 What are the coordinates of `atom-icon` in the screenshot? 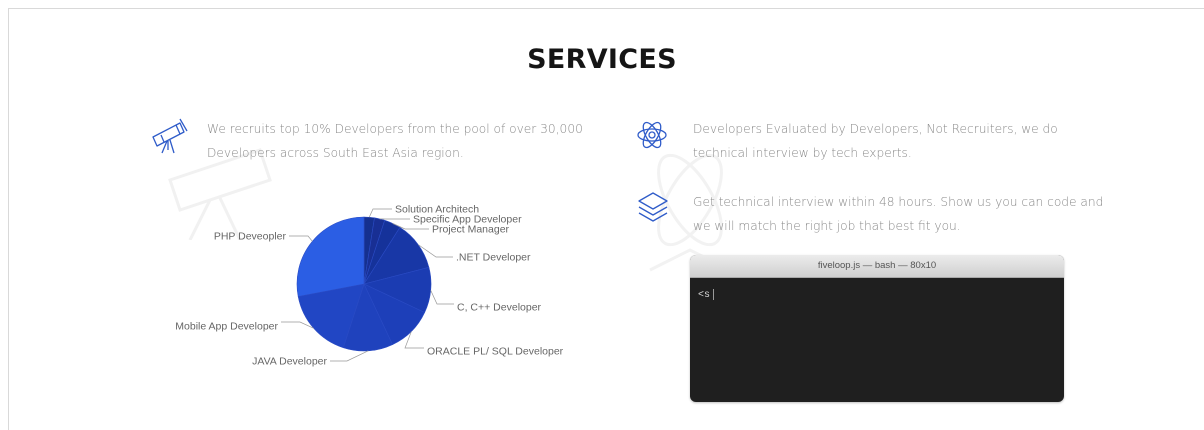 It's located at (652, 135).